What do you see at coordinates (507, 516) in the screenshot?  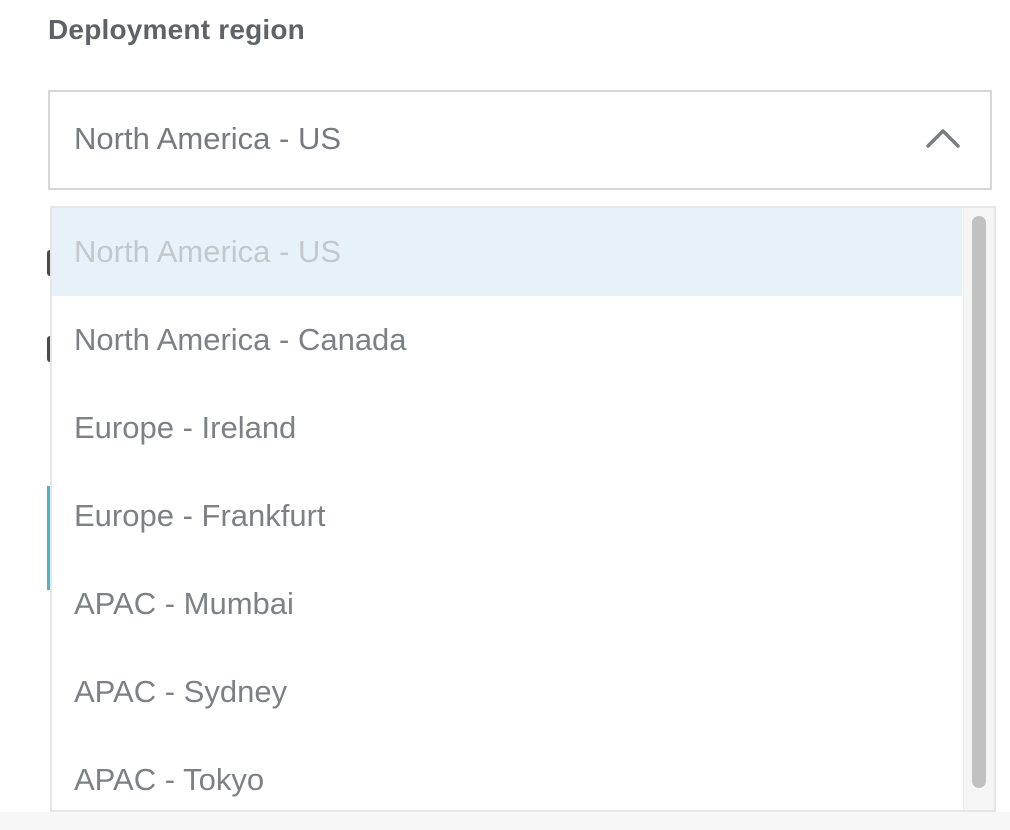 I see `region-option-europe-frankfurt: Europe - Frankfurt` at bounding box center [507, 516].